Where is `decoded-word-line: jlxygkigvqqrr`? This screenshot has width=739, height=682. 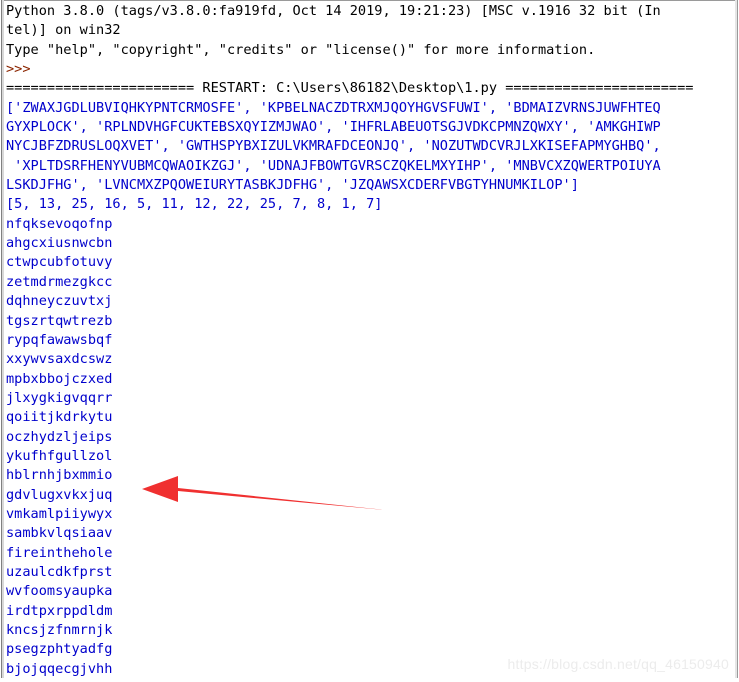
decoded-word-line: jlxygkigvqqrr is located at coordinates (59, 397).